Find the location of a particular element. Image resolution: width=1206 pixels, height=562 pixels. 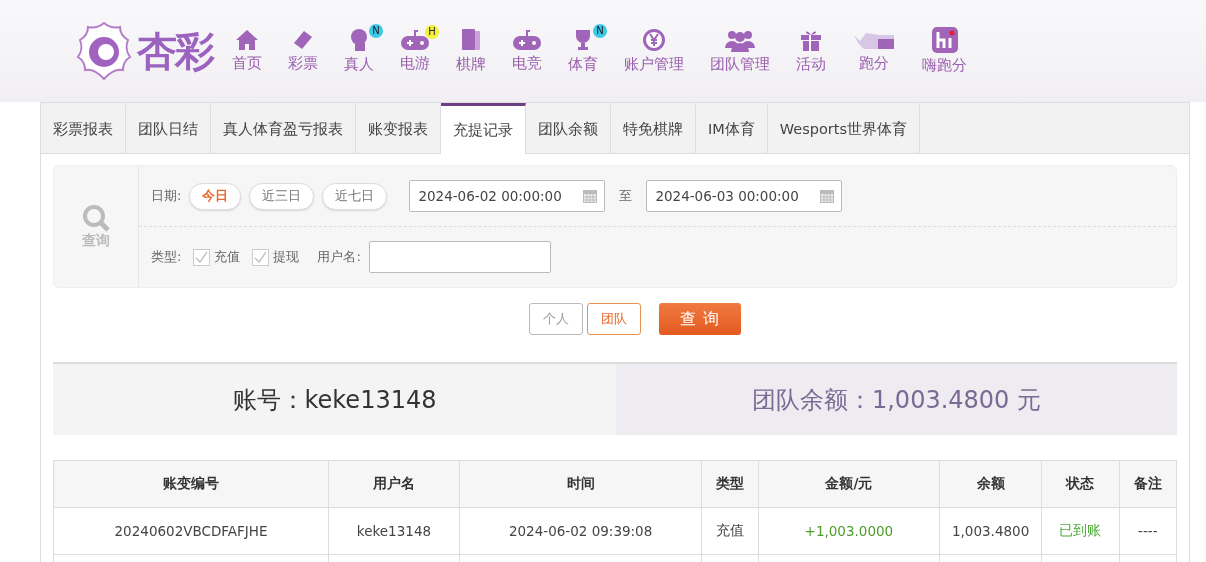

report-tab: 充提记录 is located at coordinates (483, 128).